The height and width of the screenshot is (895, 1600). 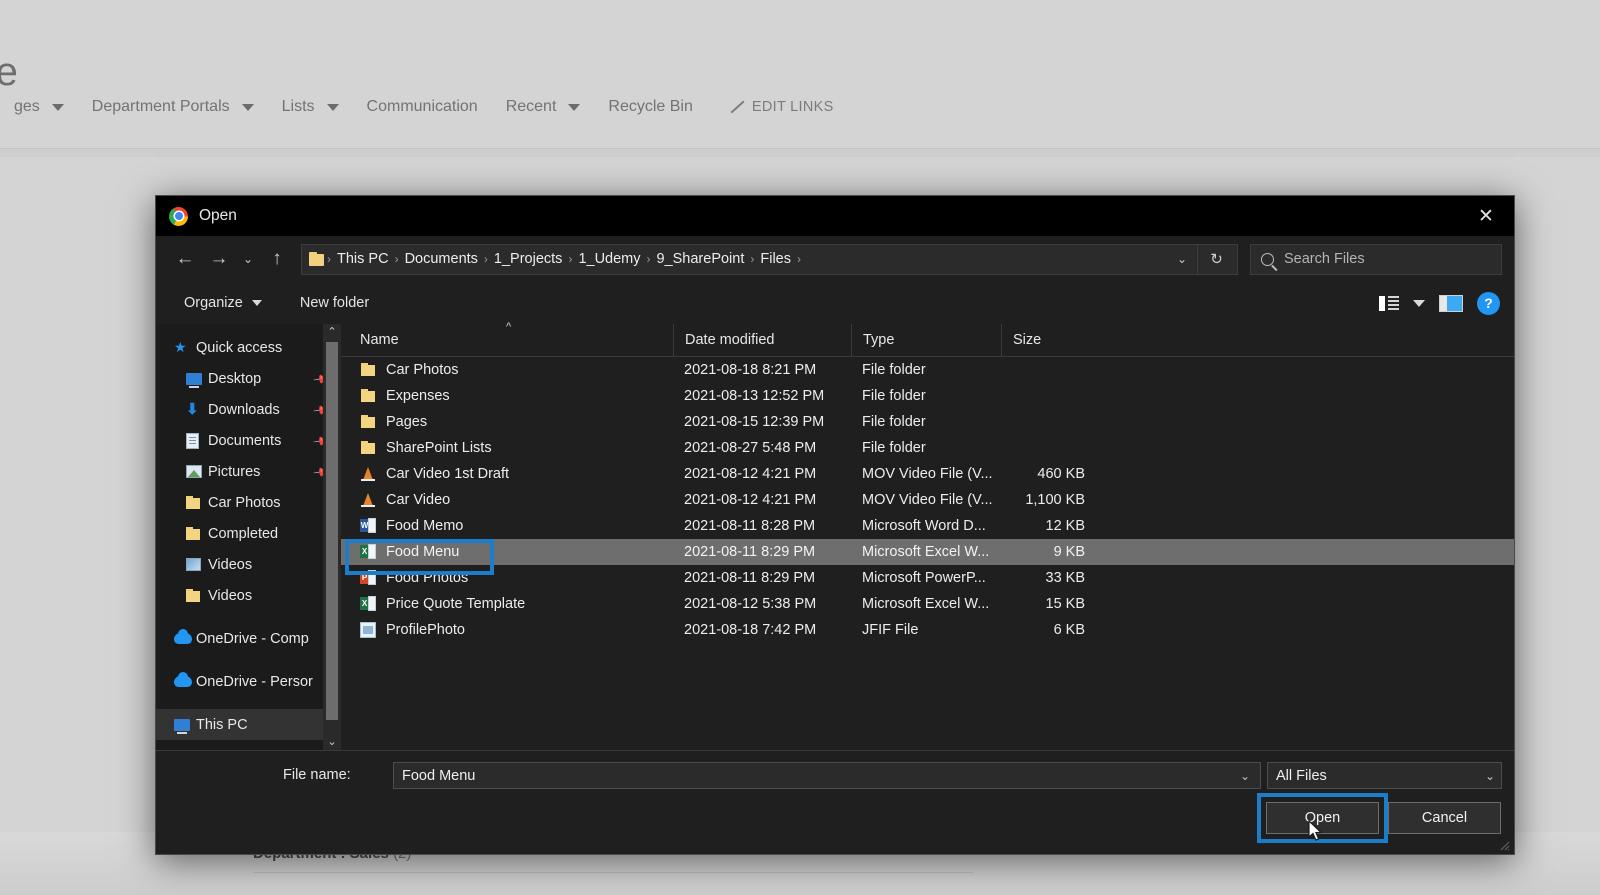 I want to click on nav-item-recent: Recent, so click(x=543, y=107).